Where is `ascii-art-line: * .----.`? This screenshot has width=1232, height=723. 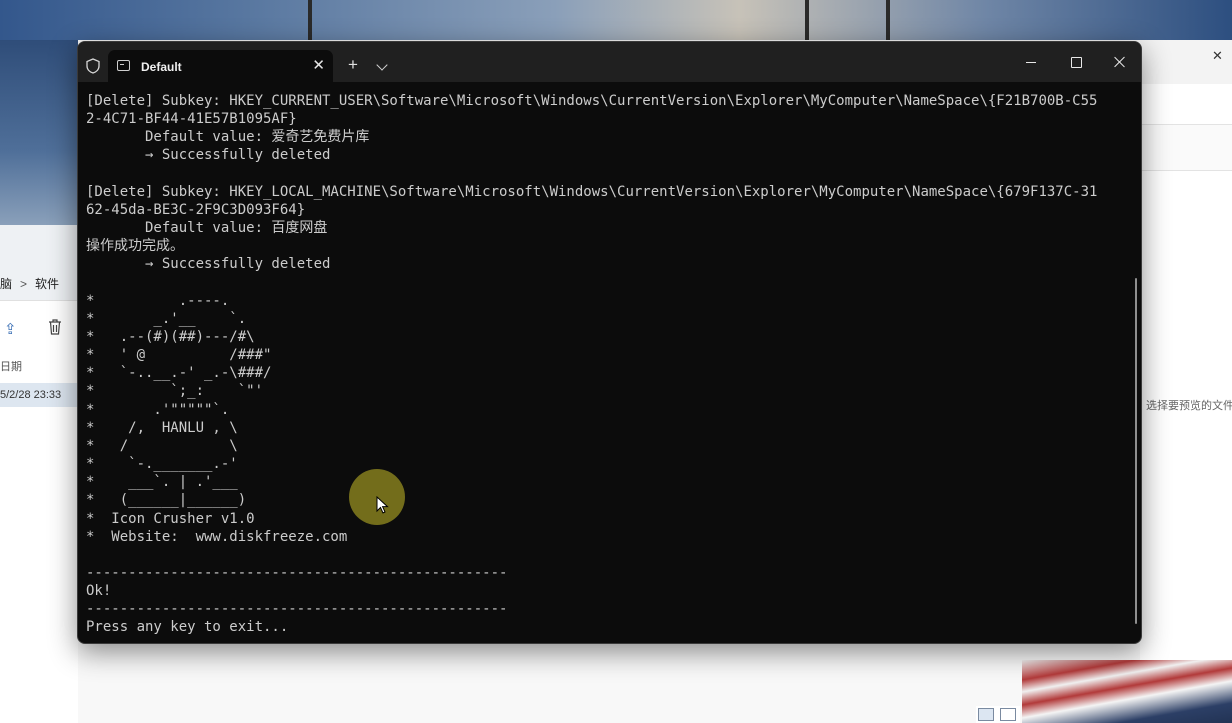 ascii-art-line: * .----. is located at coordinates (158, 300).